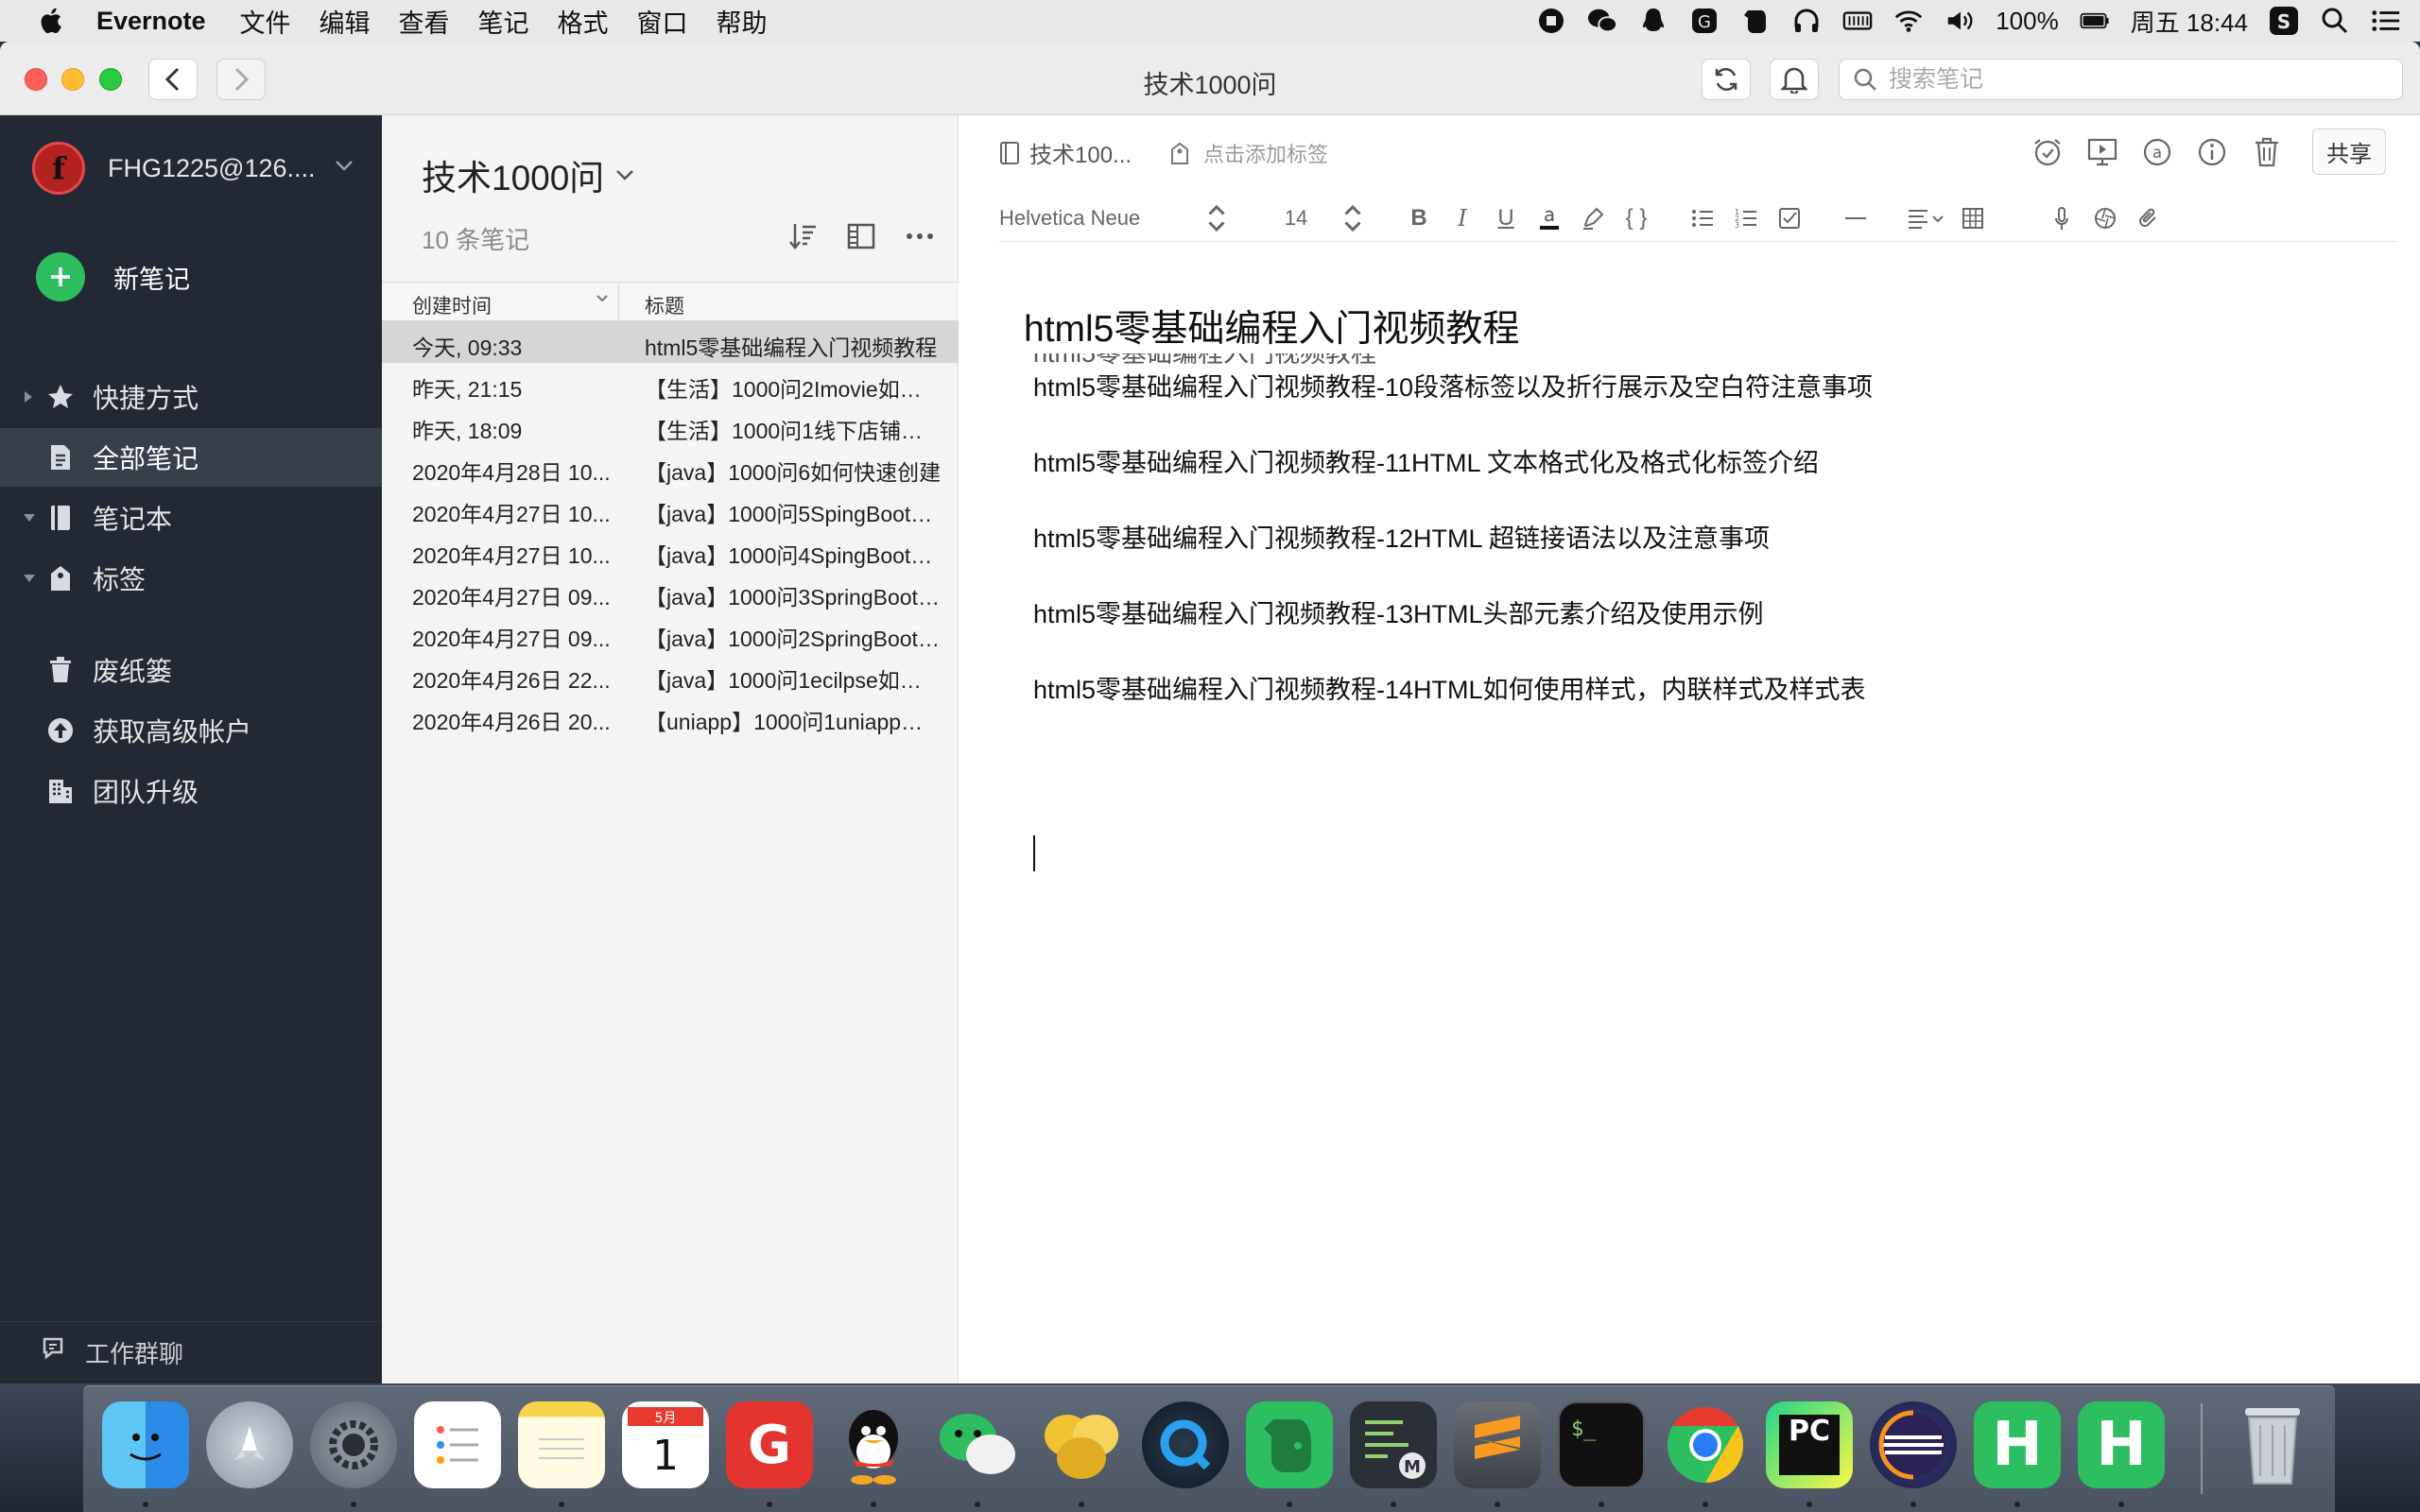 The width and height of the screenshot is (2420, 1512). What do you see at coordinates (1462, 218) in the screenshot?
I see `italic-icon: I` at bounding box center [1462, 218].